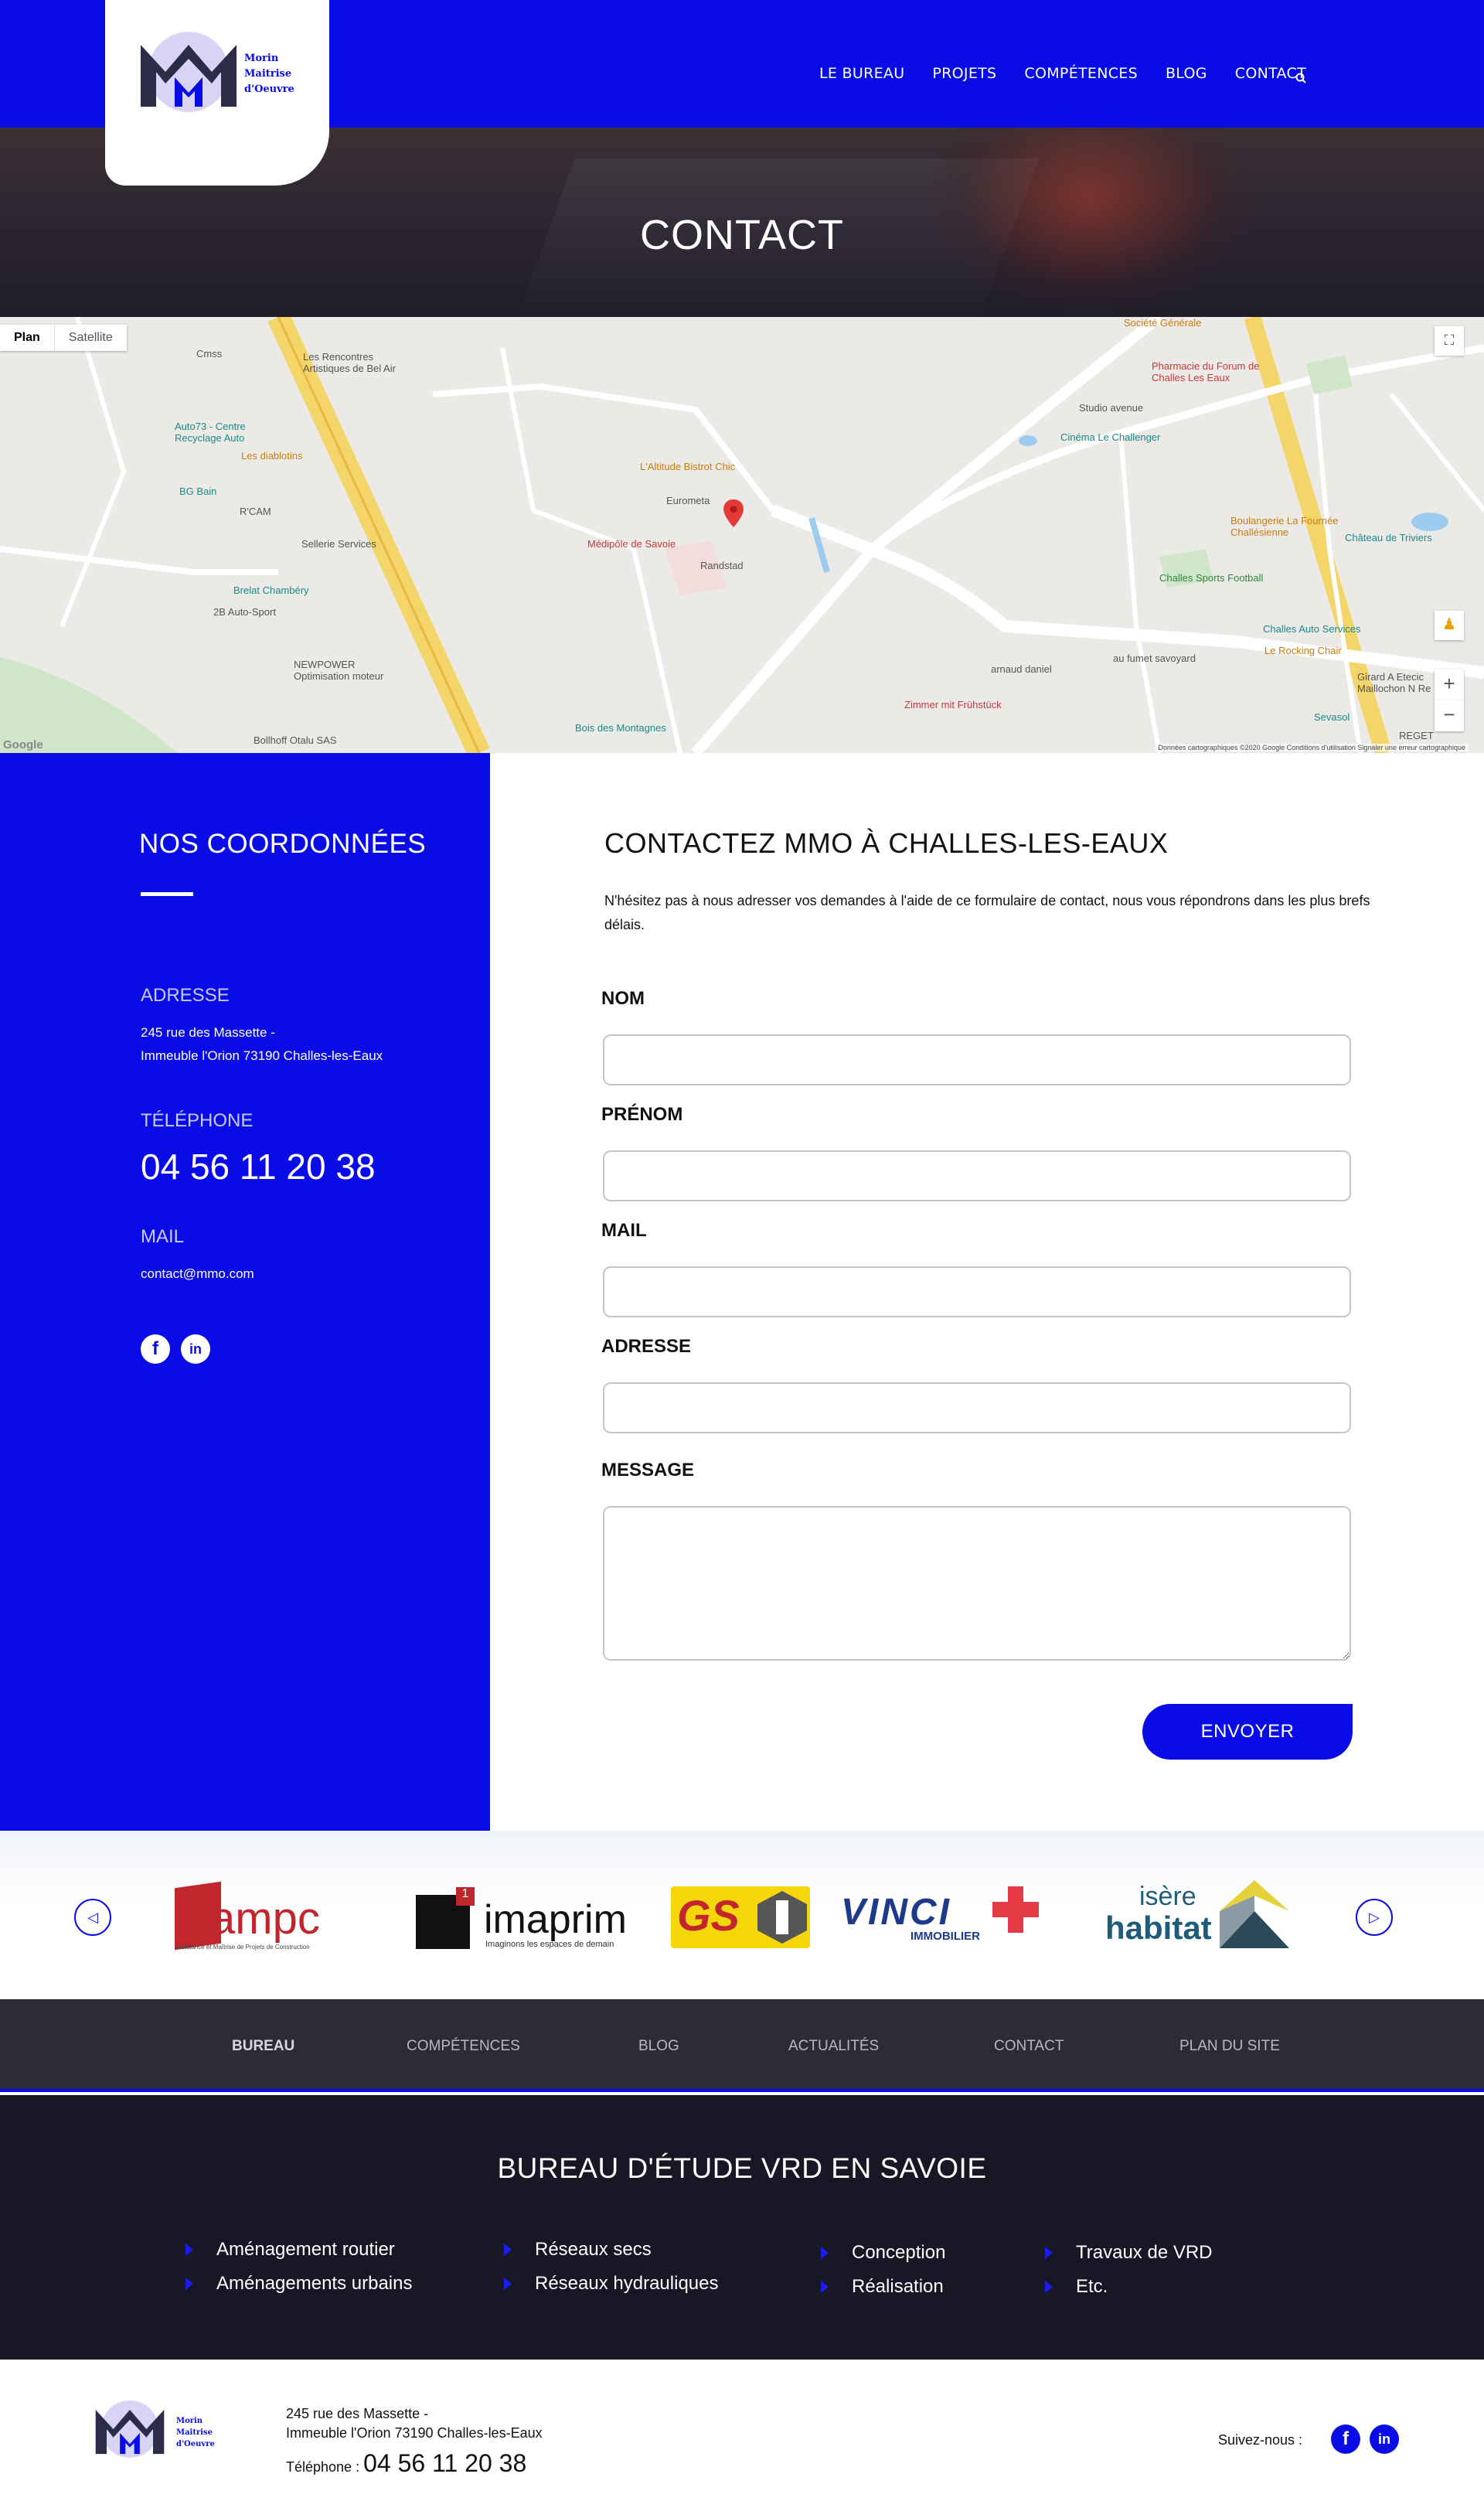 This screenshot has height=2501, width=1484. Describe the element at coordinates (1229, 2047) in the screenshot. I see `footer-nav-plan-du-site: PLAN DU SITE` at that location.